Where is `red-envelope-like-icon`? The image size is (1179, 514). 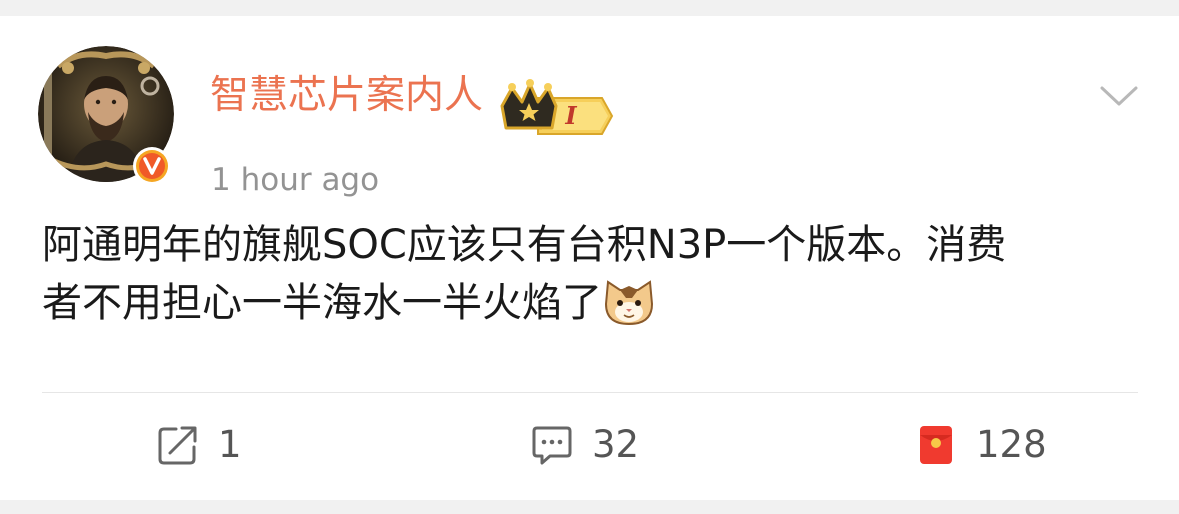
red-envelope-like-icon is located at coordinates (936, 445).